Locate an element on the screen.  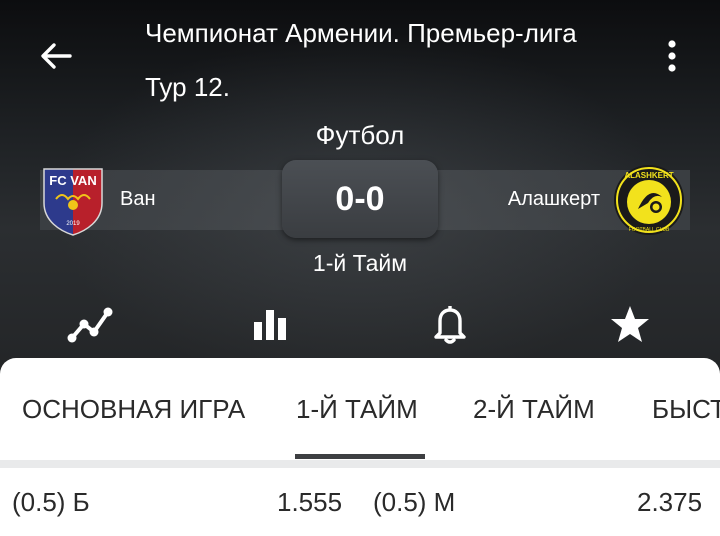
chart-button is located at coordinates (270, 324).